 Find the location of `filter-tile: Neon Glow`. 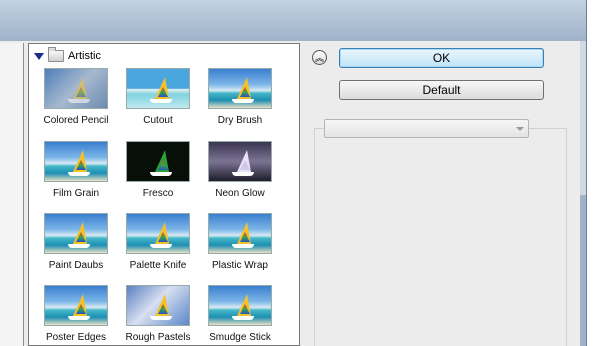

filter-tile: Neon Glow is located at coordinates (240, 172).